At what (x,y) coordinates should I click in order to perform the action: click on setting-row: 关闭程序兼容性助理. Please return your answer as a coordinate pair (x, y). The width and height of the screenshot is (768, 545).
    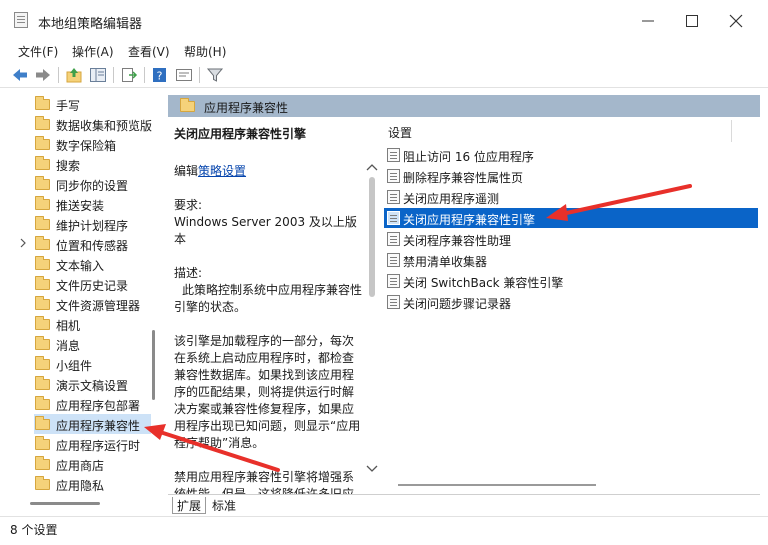
    Looking at the image, I should click on (571, 239).